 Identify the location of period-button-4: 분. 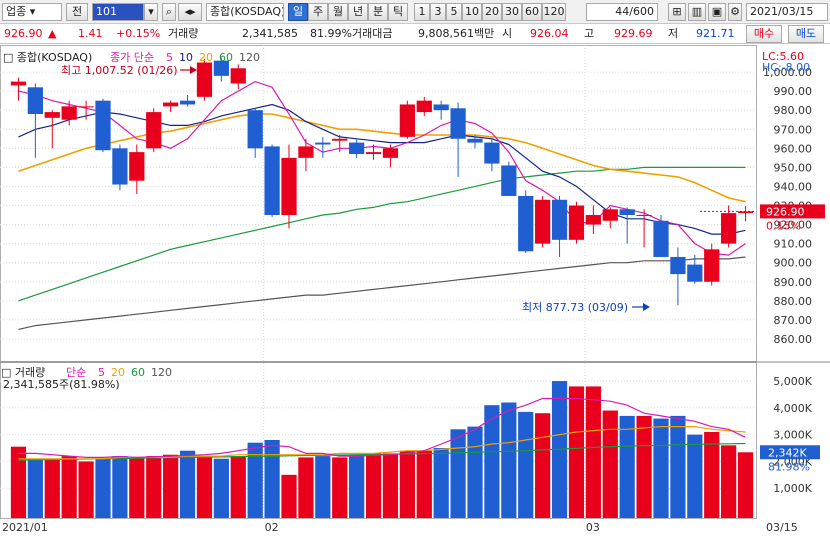
(378, 12).